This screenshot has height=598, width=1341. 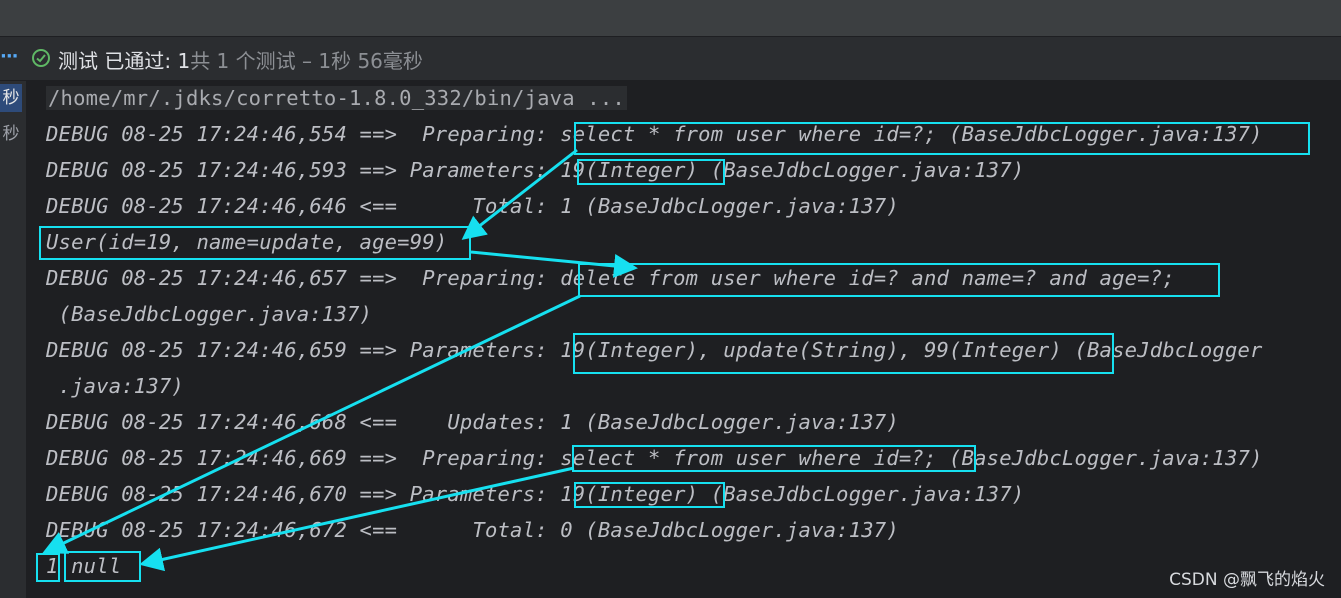 I want to click on test-duration: 1秒 56毫秒, so click(x=370, y=61).